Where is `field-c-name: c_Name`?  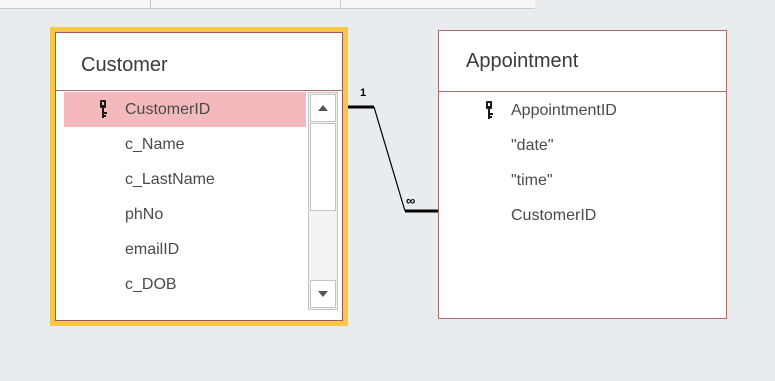
field-c-name: c_Name is located at coordinates (185, 144).